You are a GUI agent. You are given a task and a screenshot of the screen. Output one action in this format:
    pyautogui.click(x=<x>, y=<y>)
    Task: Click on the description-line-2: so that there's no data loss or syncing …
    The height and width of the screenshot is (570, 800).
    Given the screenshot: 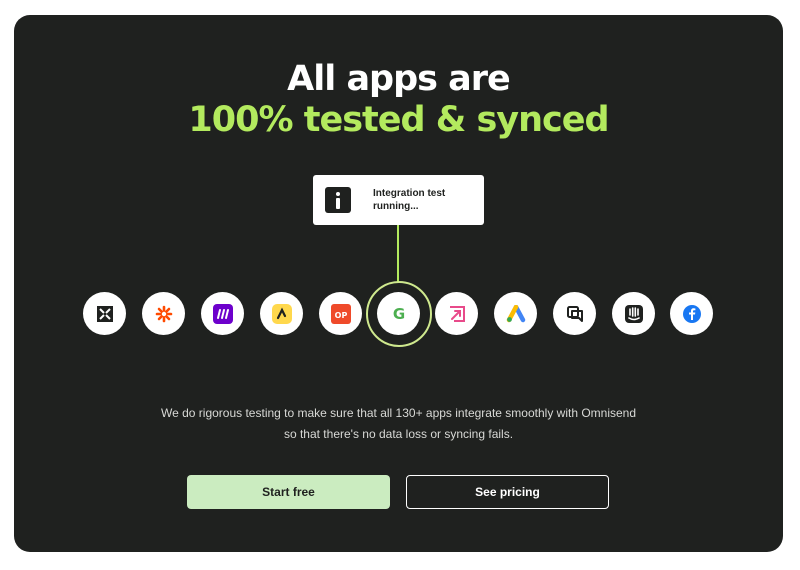 What is the action you would take?
    pyautogui.click(x=398, y=434)
    